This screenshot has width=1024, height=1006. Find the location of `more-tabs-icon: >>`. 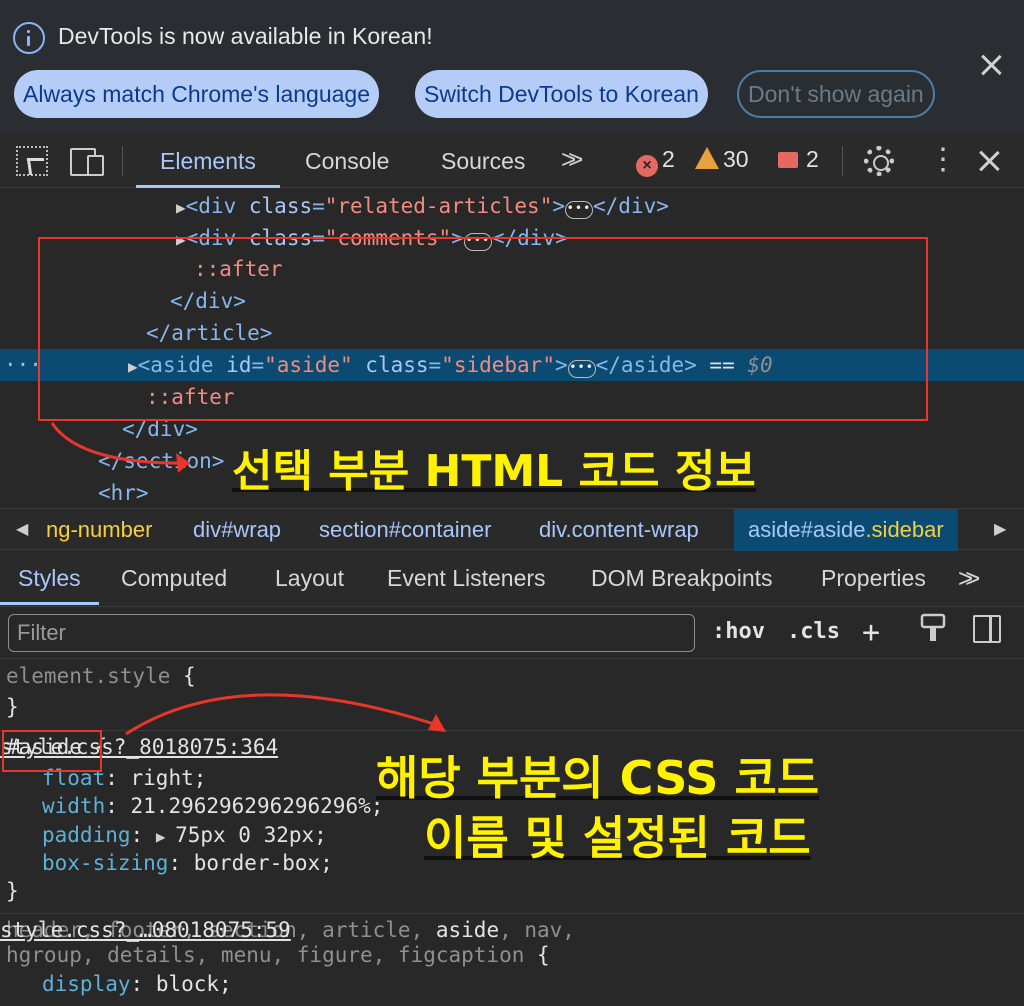

more-tabs-icon: >> is located at coordinates (572, 159).